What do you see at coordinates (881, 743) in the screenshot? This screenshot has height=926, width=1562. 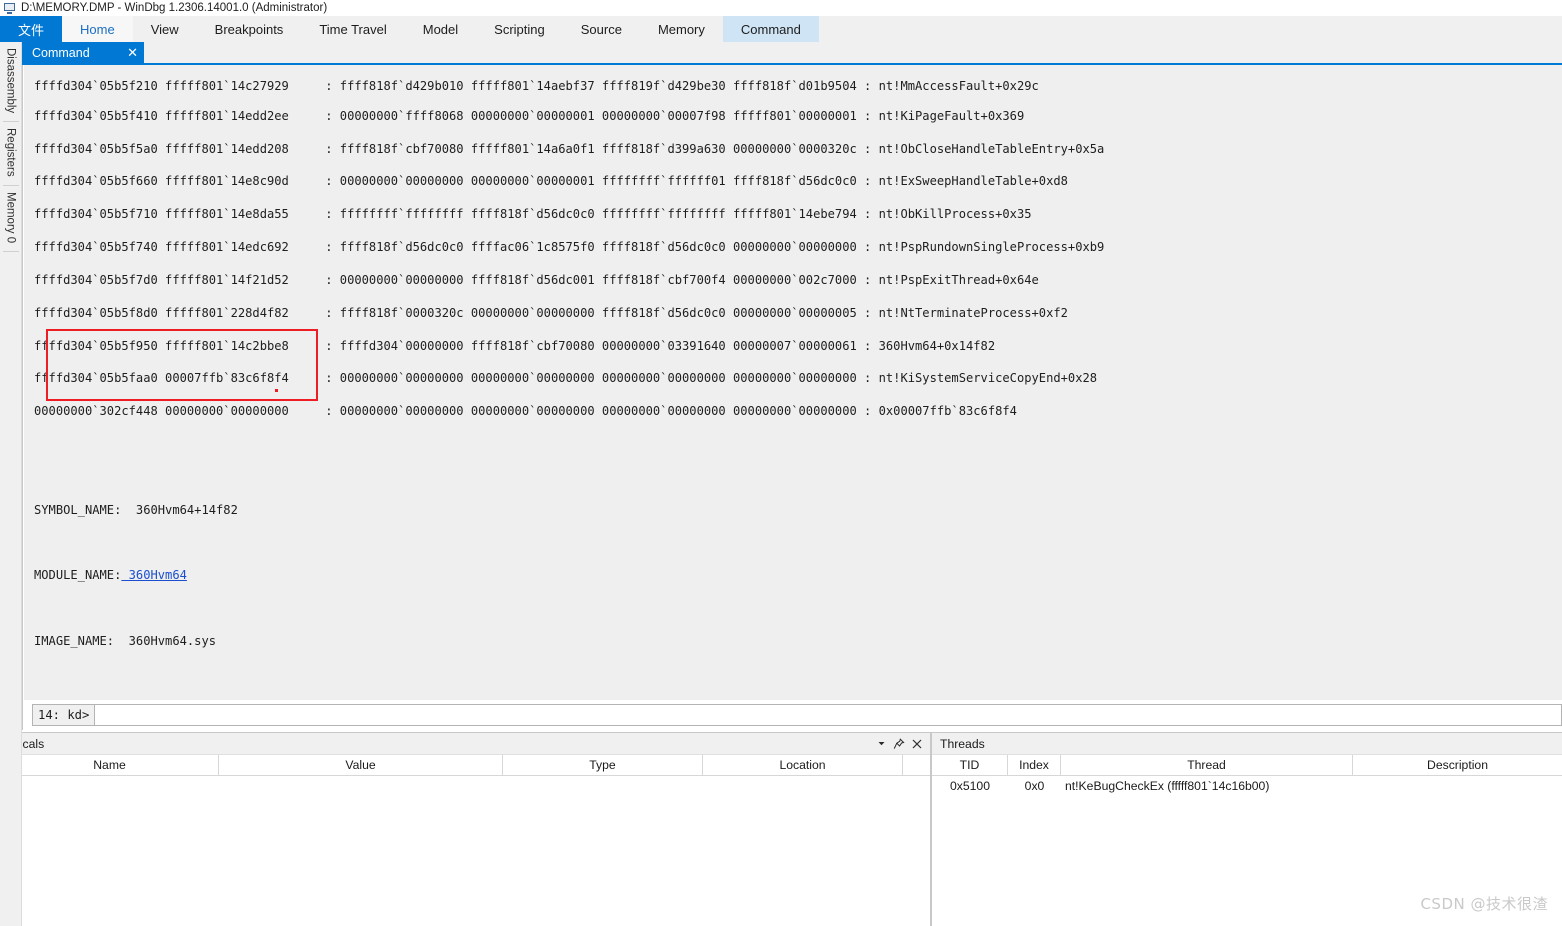 I see `chevron-down-icon` at bounding box center [881, 743].